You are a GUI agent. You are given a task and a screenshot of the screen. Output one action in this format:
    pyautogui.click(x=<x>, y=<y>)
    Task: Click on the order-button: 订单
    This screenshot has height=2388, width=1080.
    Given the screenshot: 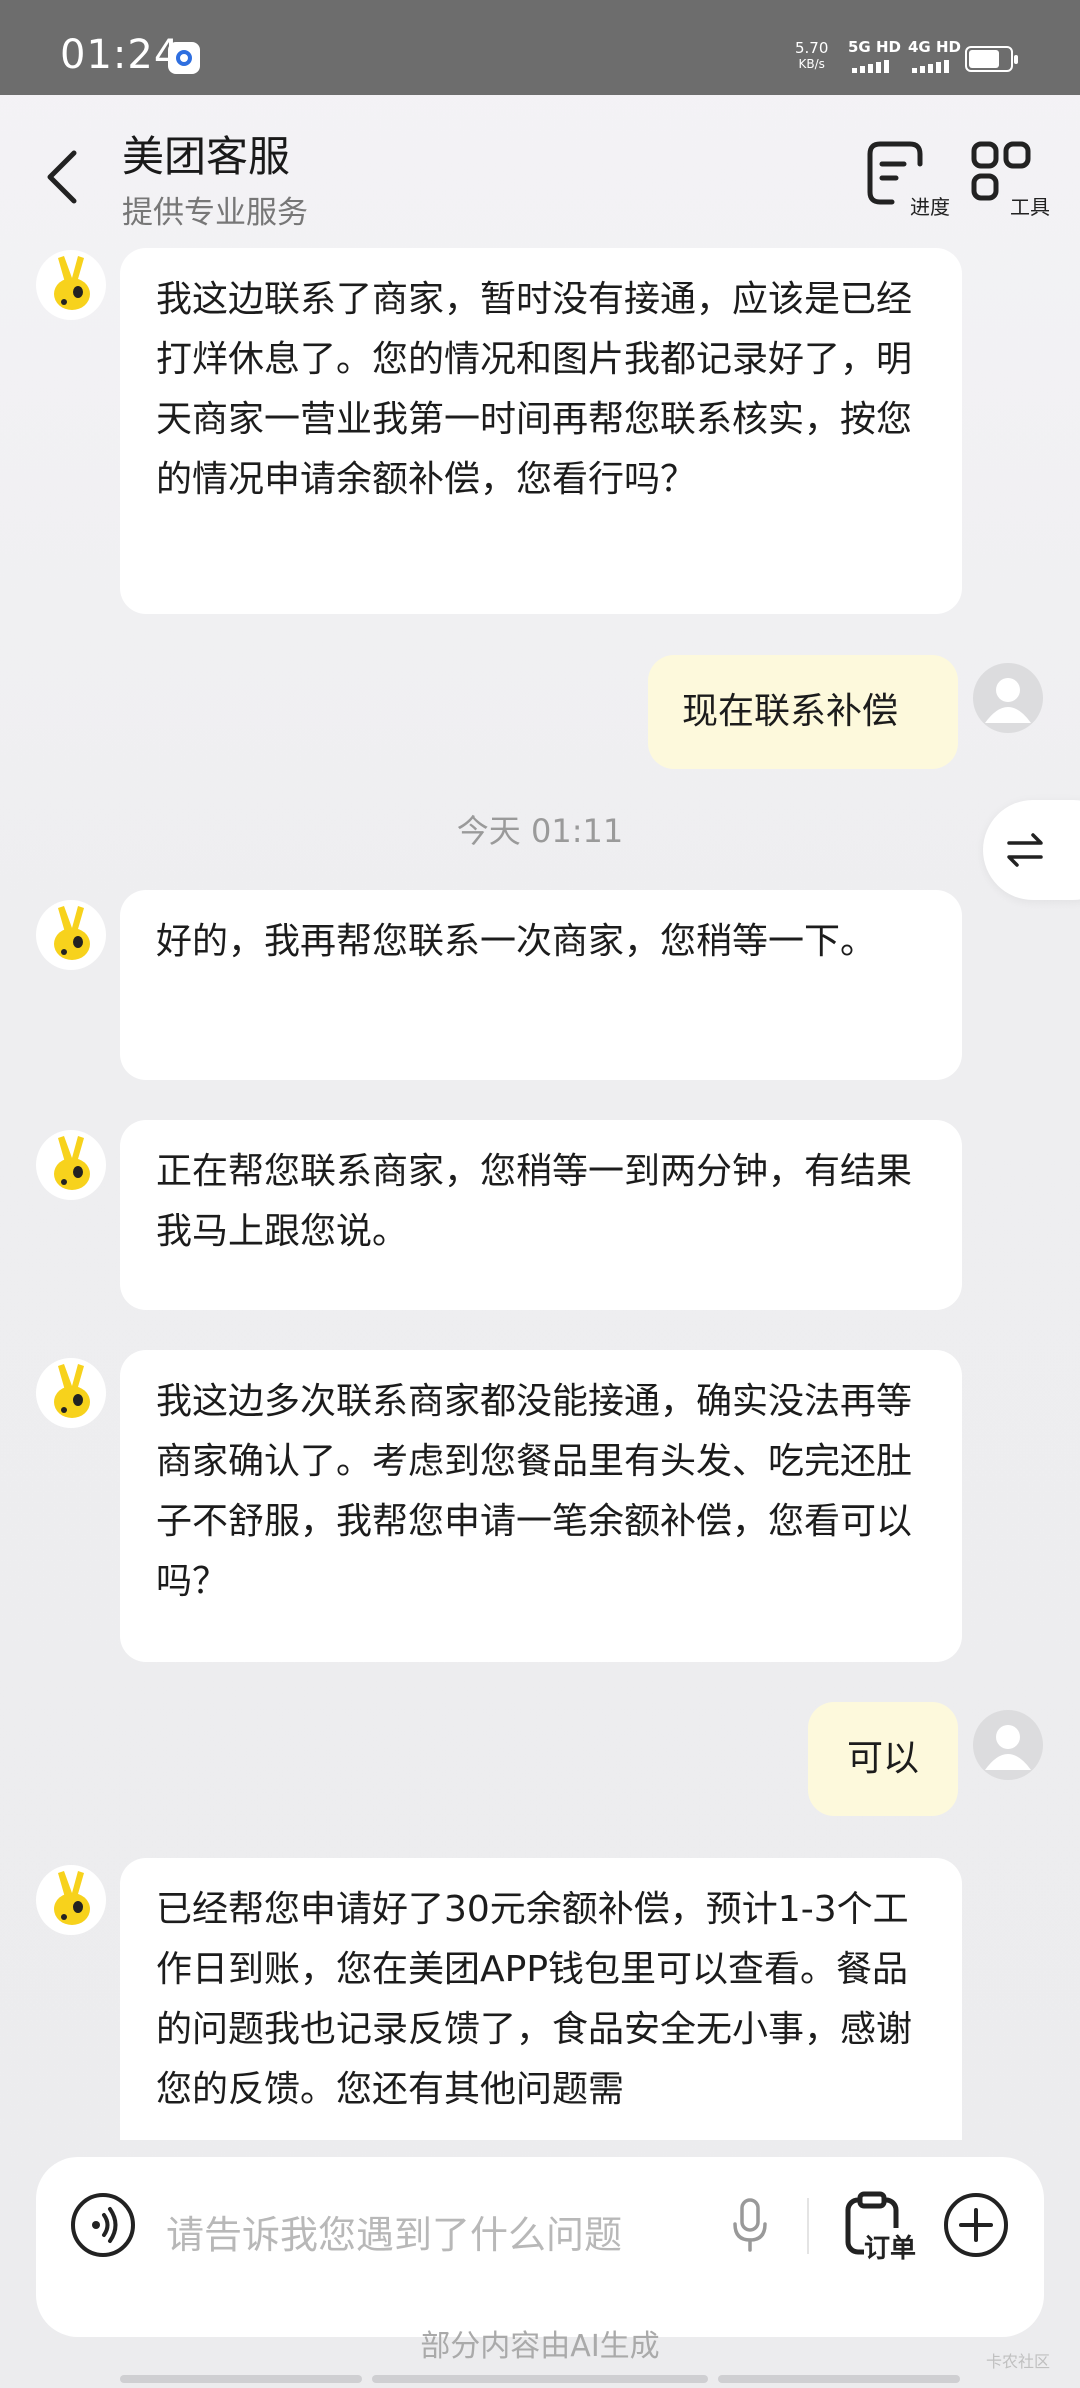 What is the action you would take?
    pyautogui.click(x=882, y=2230)
    